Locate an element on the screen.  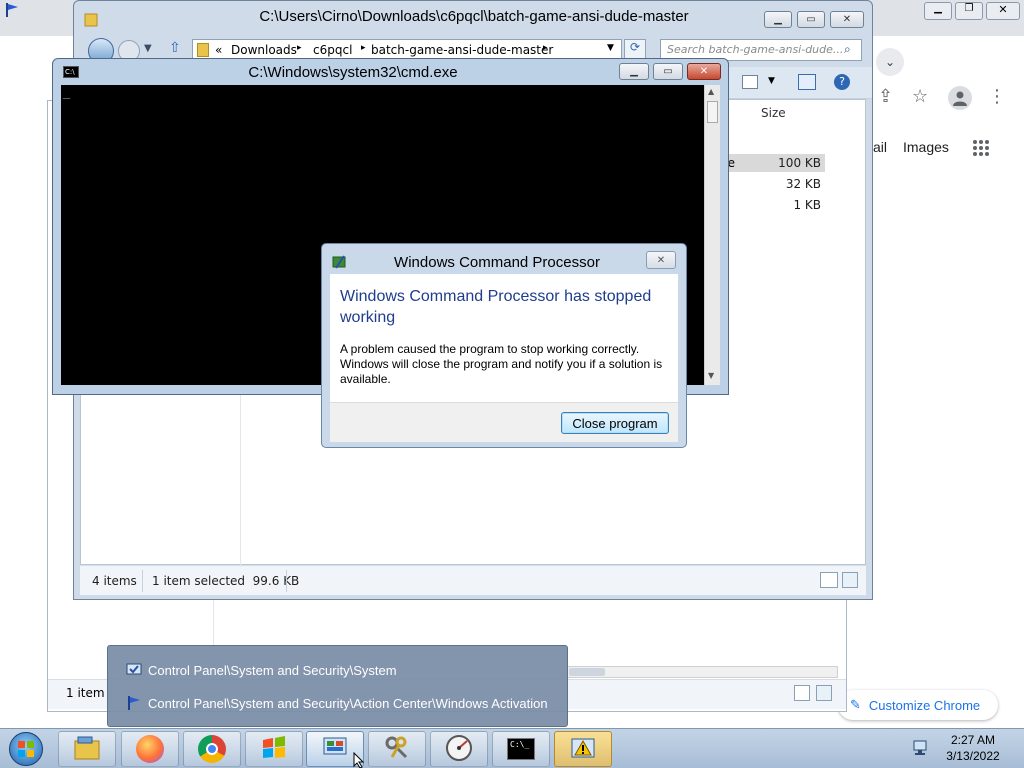
table-row: 32 KB is located at coordinates (773, 184).